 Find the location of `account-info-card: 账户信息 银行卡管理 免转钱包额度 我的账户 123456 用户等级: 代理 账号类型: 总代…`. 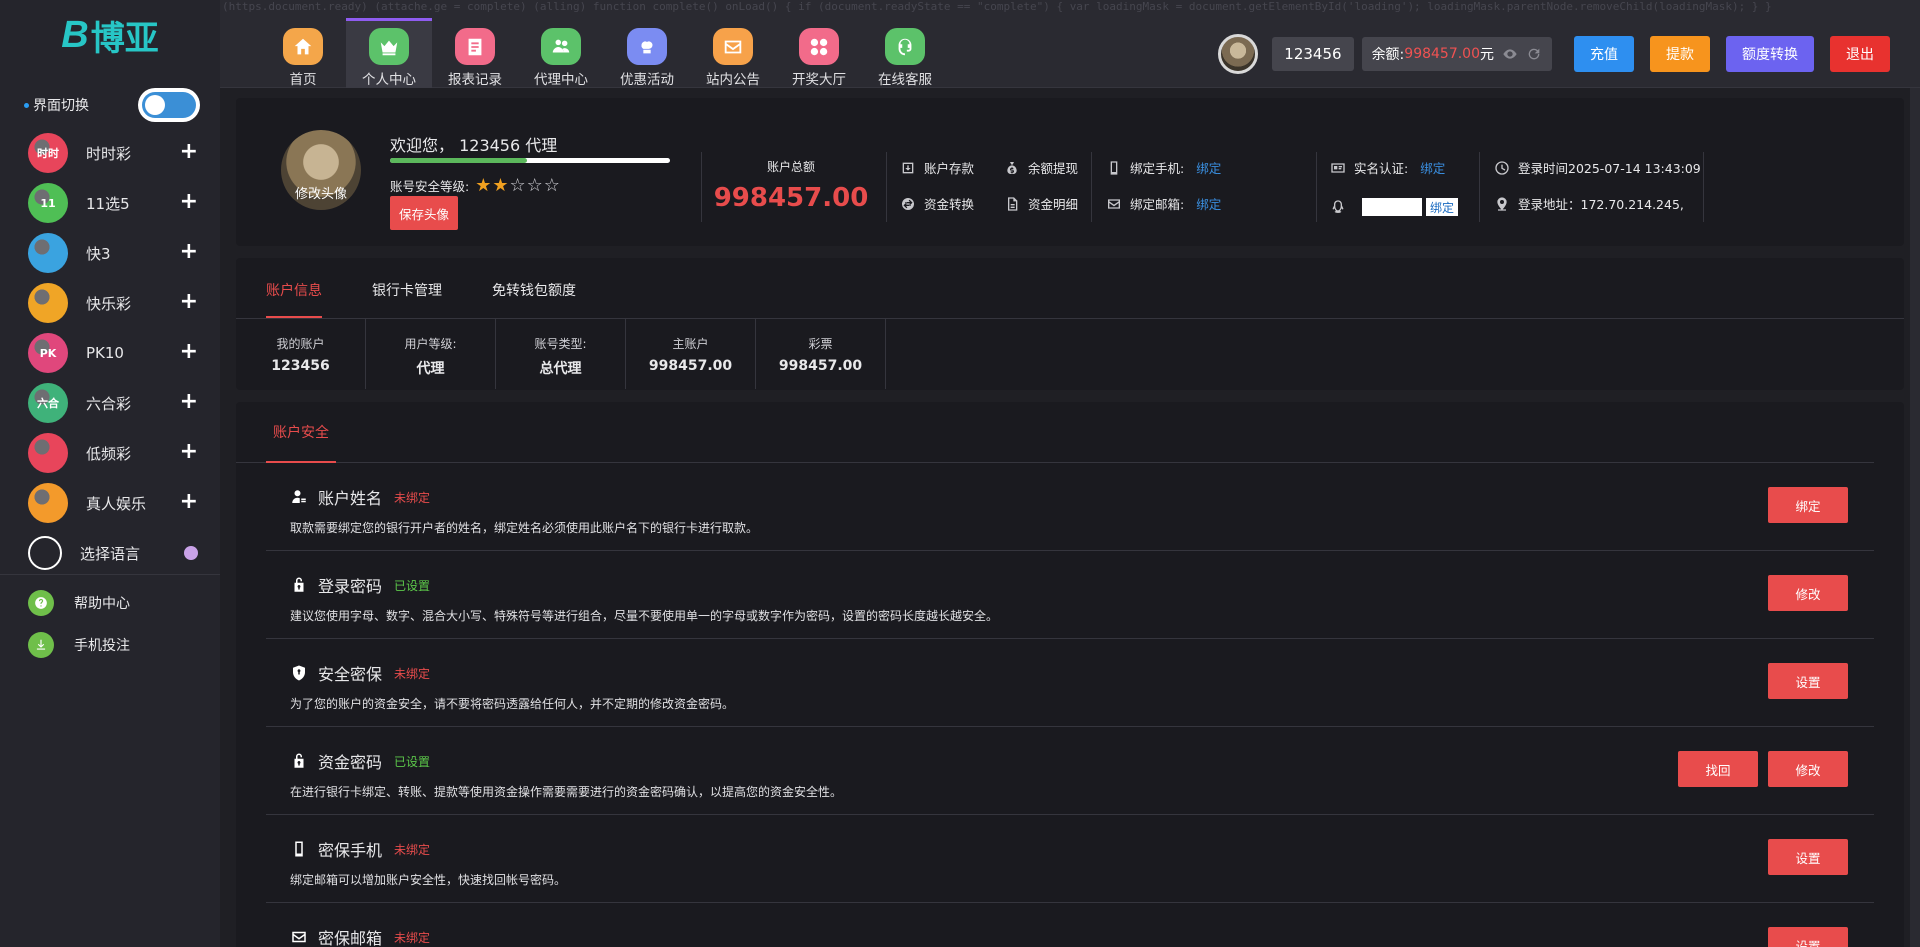

account-info-card: 账户信息 银行卡管理 免转钱包额度 我的账户 123456 用户等级: 代理 账号类型: 总代… is located at coordinates (1070, 324).